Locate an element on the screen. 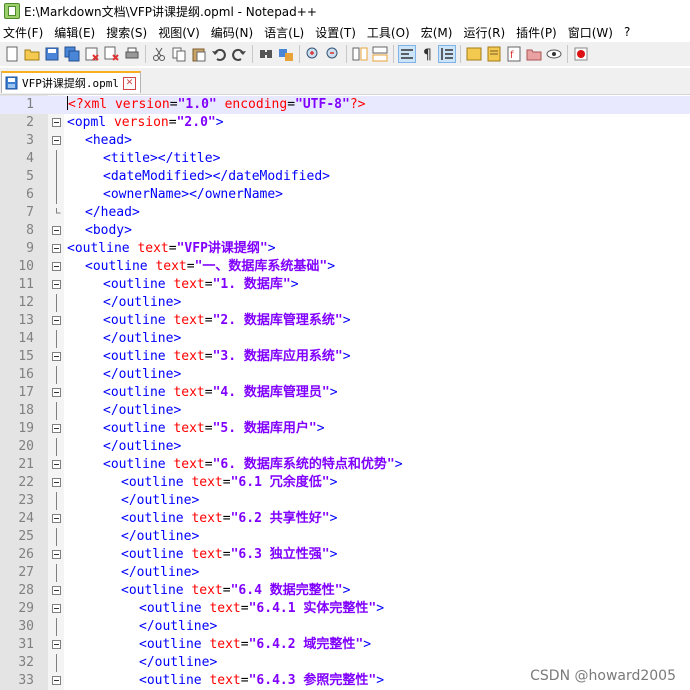 Image resolution: width=690 pixels, height=690 pixels. tab-document: VFP讲课提纲.opml ✕ is located at coordinates (71, 82).